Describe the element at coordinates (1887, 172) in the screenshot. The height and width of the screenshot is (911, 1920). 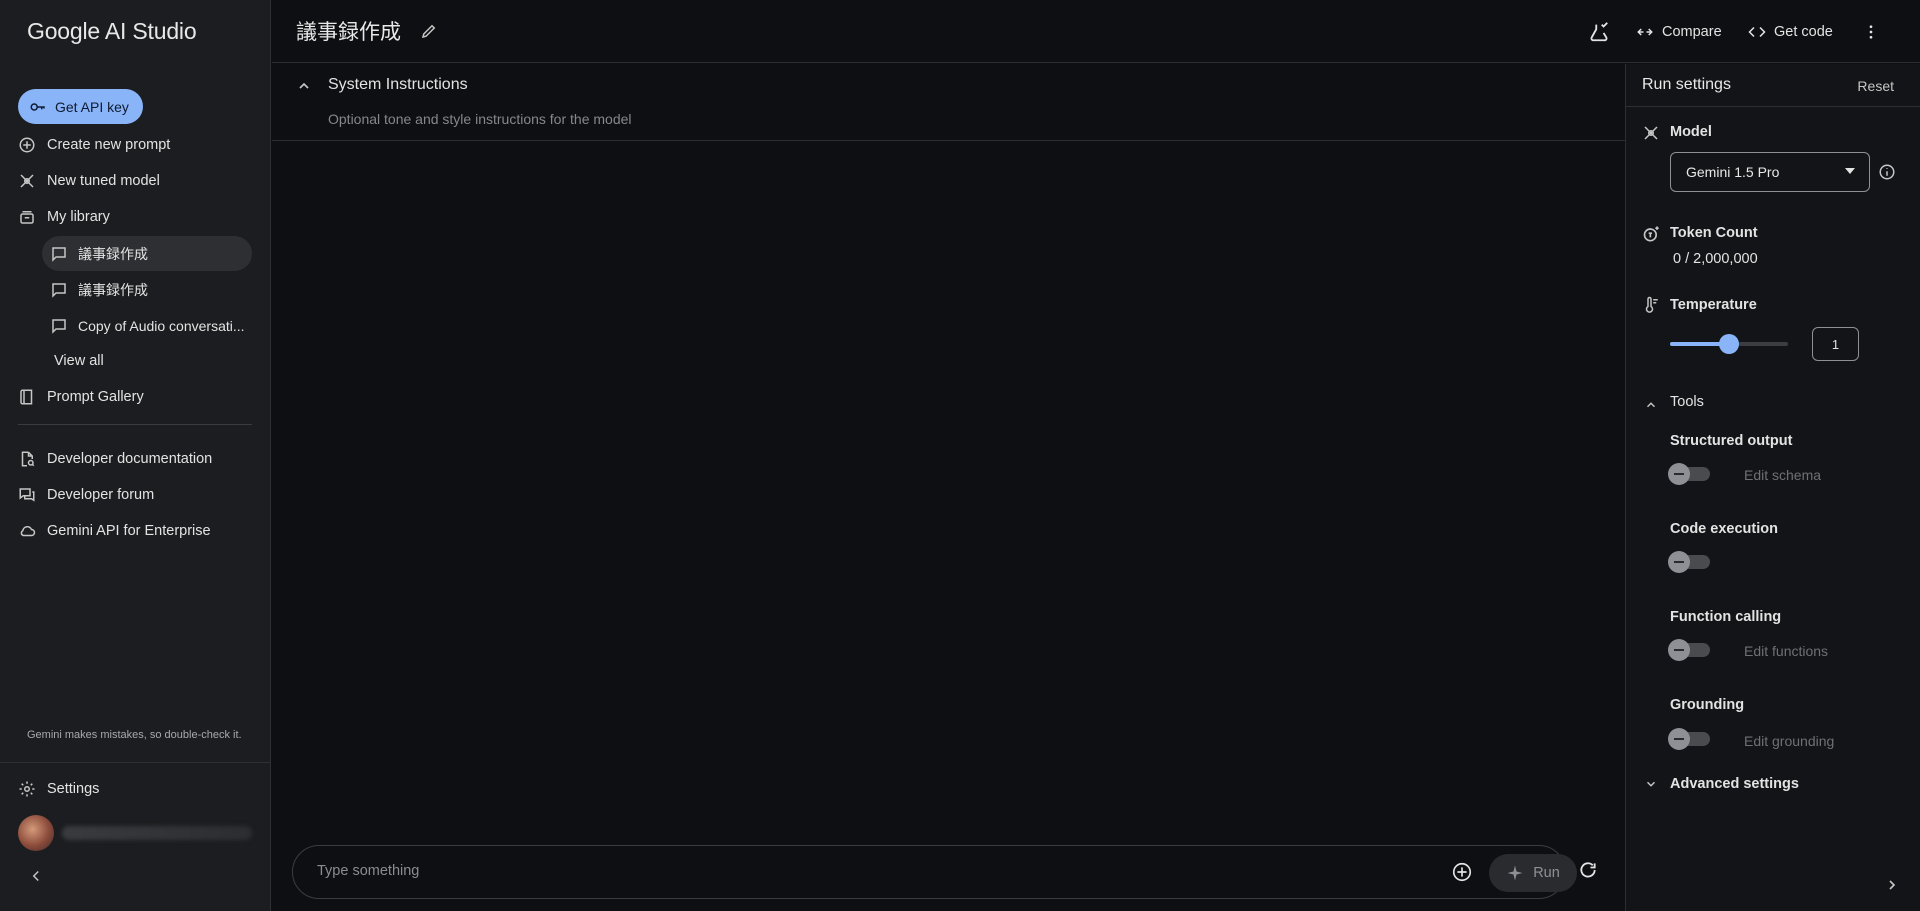
I see `info-icon` at that location.